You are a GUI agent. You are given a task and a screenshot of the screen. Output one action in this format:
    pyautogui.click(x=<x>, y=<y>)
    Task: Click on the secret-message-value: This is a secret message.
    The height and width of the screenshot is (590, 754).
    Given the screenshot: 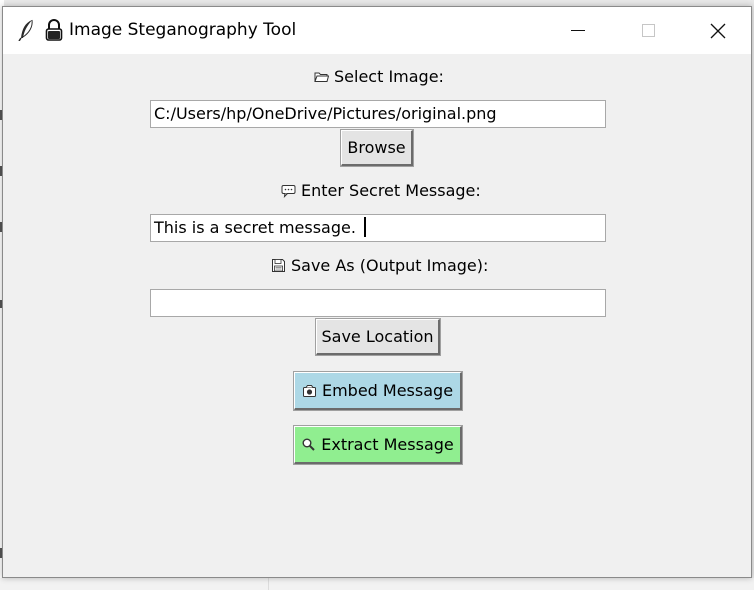 What is the action you would take?
    pyautogui.click(x=255, y=227)
    